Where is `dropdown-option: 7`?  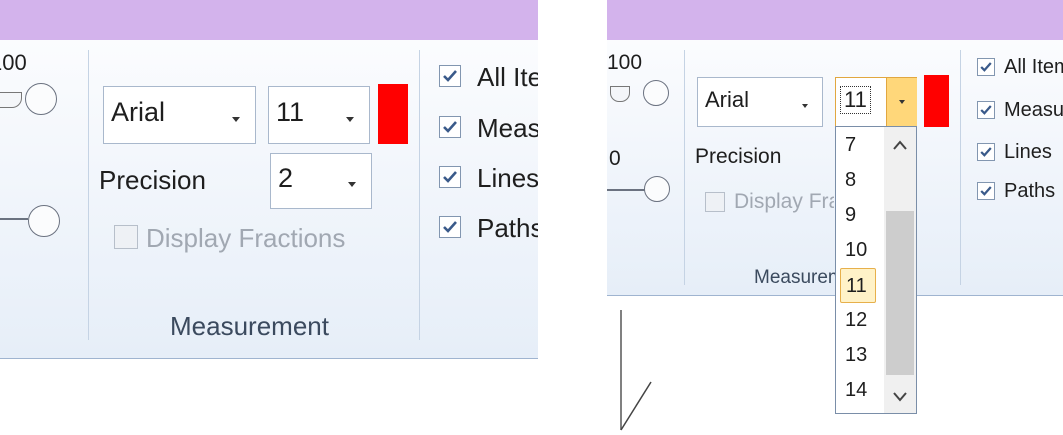 dropdown-option: 7 is located at coordinates (858, 145).